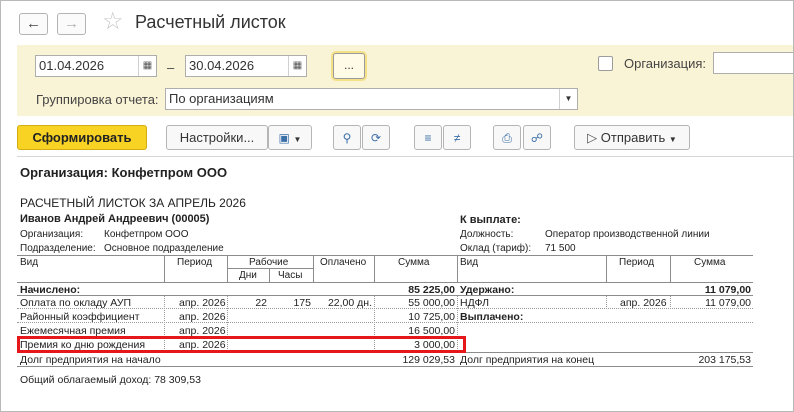 Image resolution: width=794 pixels, height=412 pixels. I want to click on printer-icon: ⎙, so click(507, 138).